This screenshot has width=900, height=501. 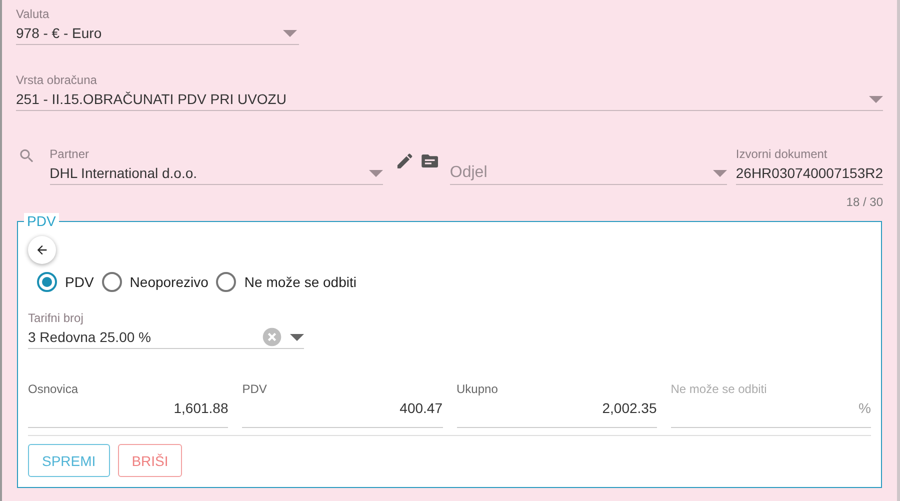 What do you see at coordinates (216, 166) in the screenshot?
I see `select-field: Partner DHL International d.o.o.` at bounding box center [216, 166].